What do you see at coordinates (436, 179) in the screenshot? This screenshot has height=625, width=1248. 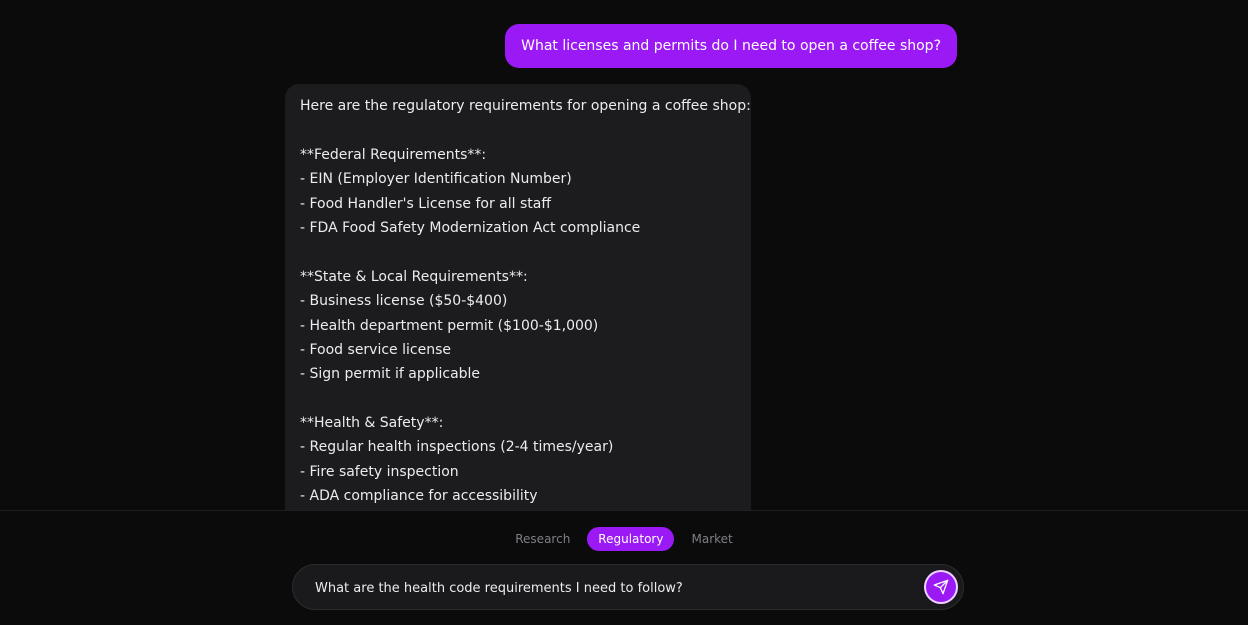 I see `message-line: - EIN (Employer Identification Number)` at bounding box center [436, 179].